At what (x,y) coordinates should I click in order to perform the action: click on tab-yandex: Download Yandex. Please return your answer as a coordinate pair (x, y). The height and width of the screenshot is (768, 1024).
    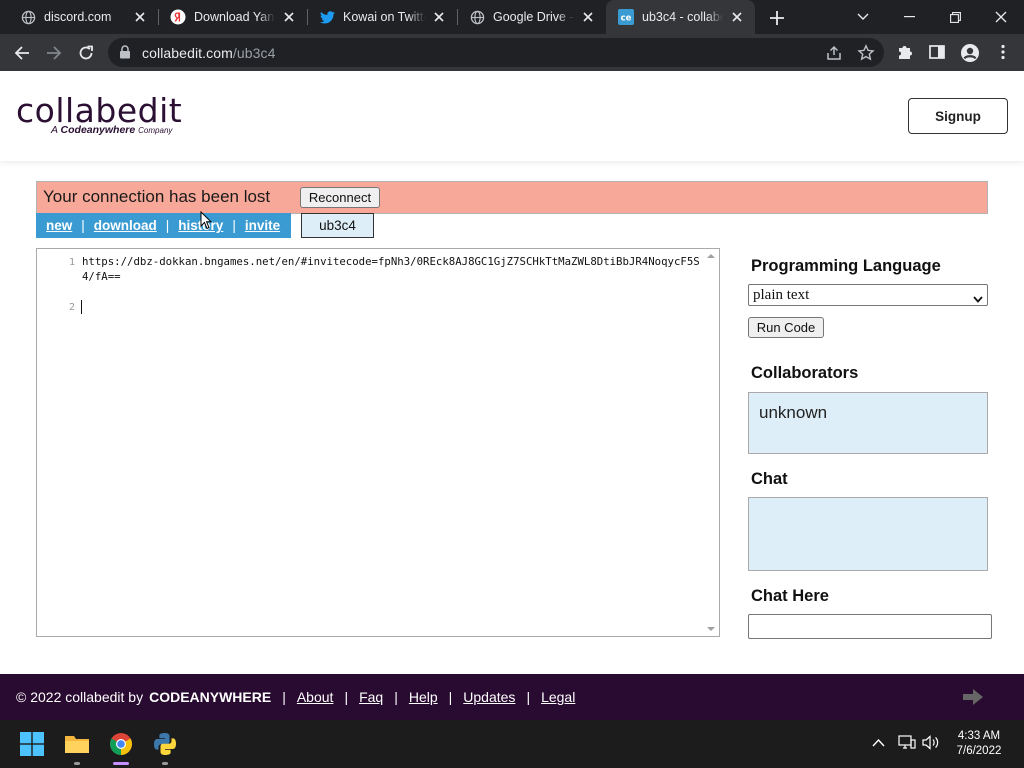
    Looking at the image, I should click on (233, 17).